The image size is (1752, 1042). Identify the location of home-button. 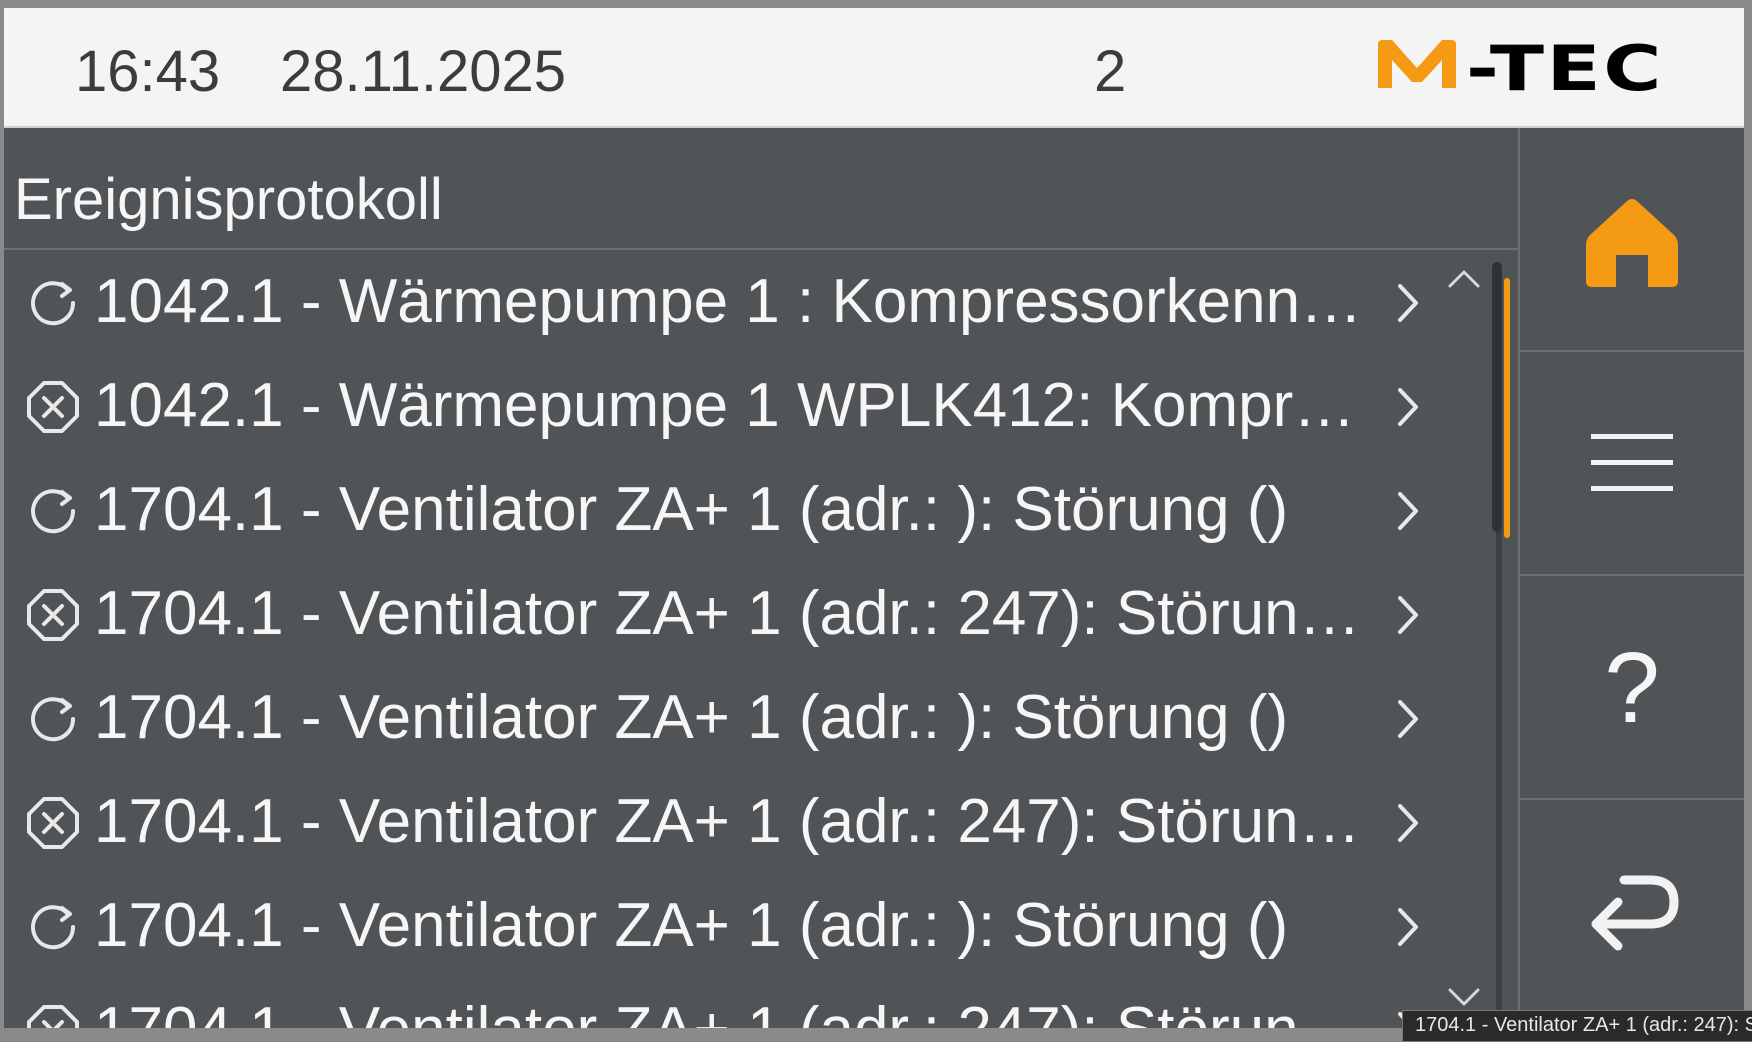
(1632, 240).